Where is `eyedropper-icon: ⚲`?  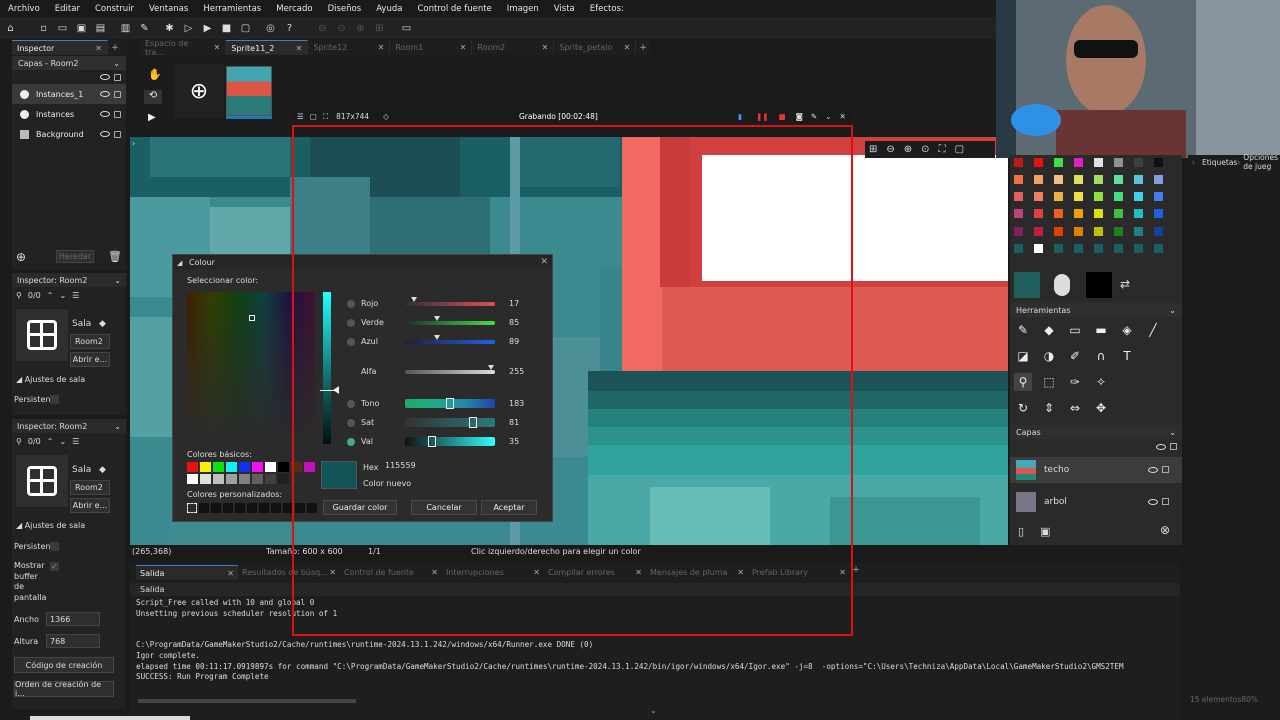
eyedropper-icon: ⚲ is located at coordinates (1023, 382).